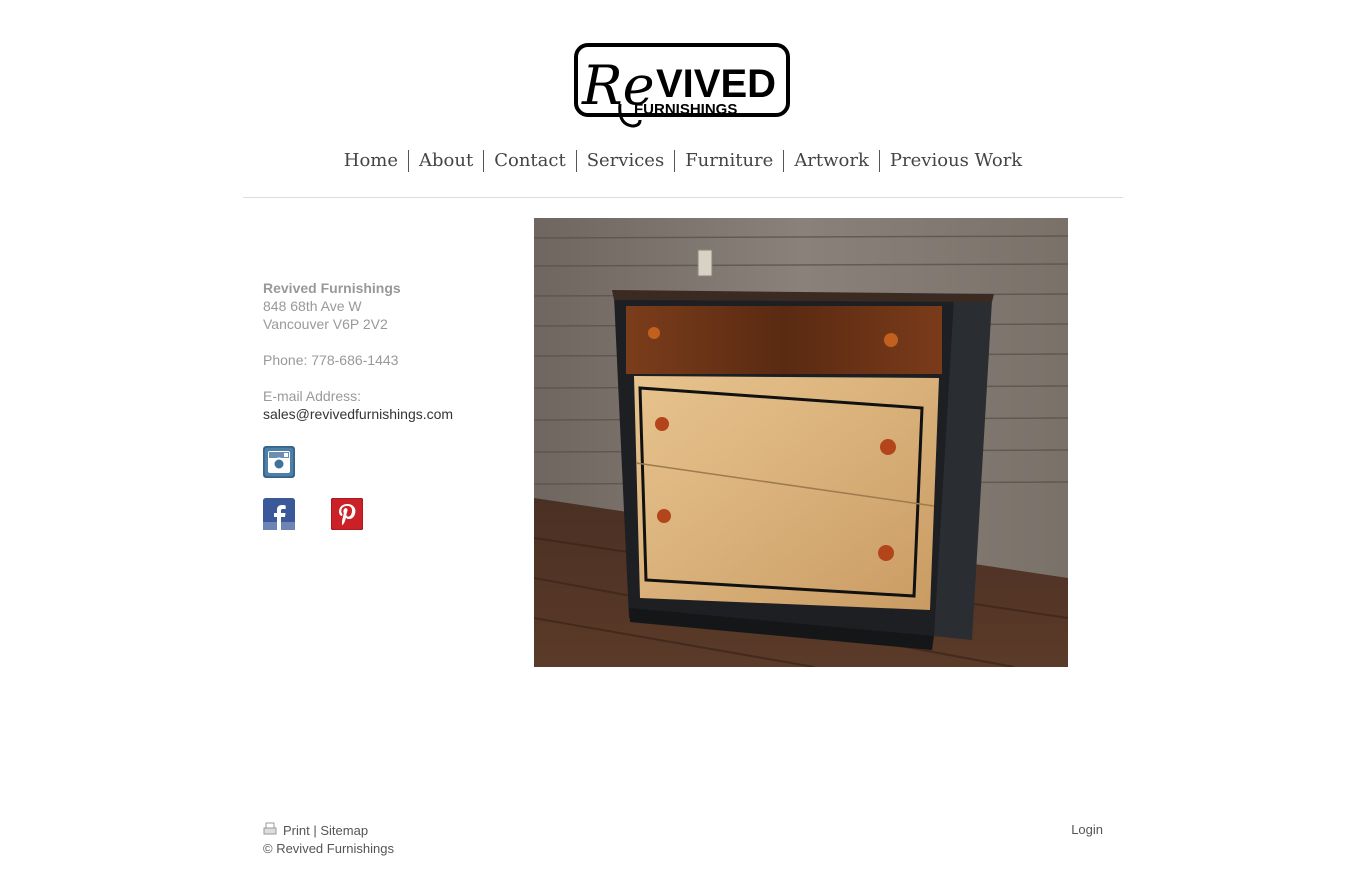  I want to click on nav-item-about: About, so click(445, 161).